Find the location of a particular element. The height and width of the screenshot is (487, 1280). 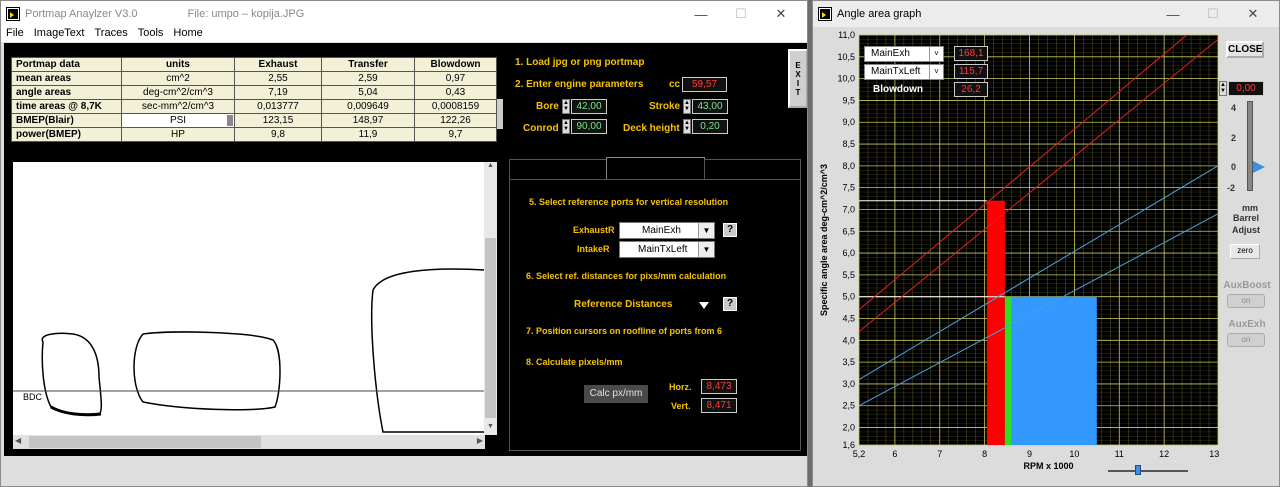

barrel-value: 0,00 is located at coordinates (1246, 88).